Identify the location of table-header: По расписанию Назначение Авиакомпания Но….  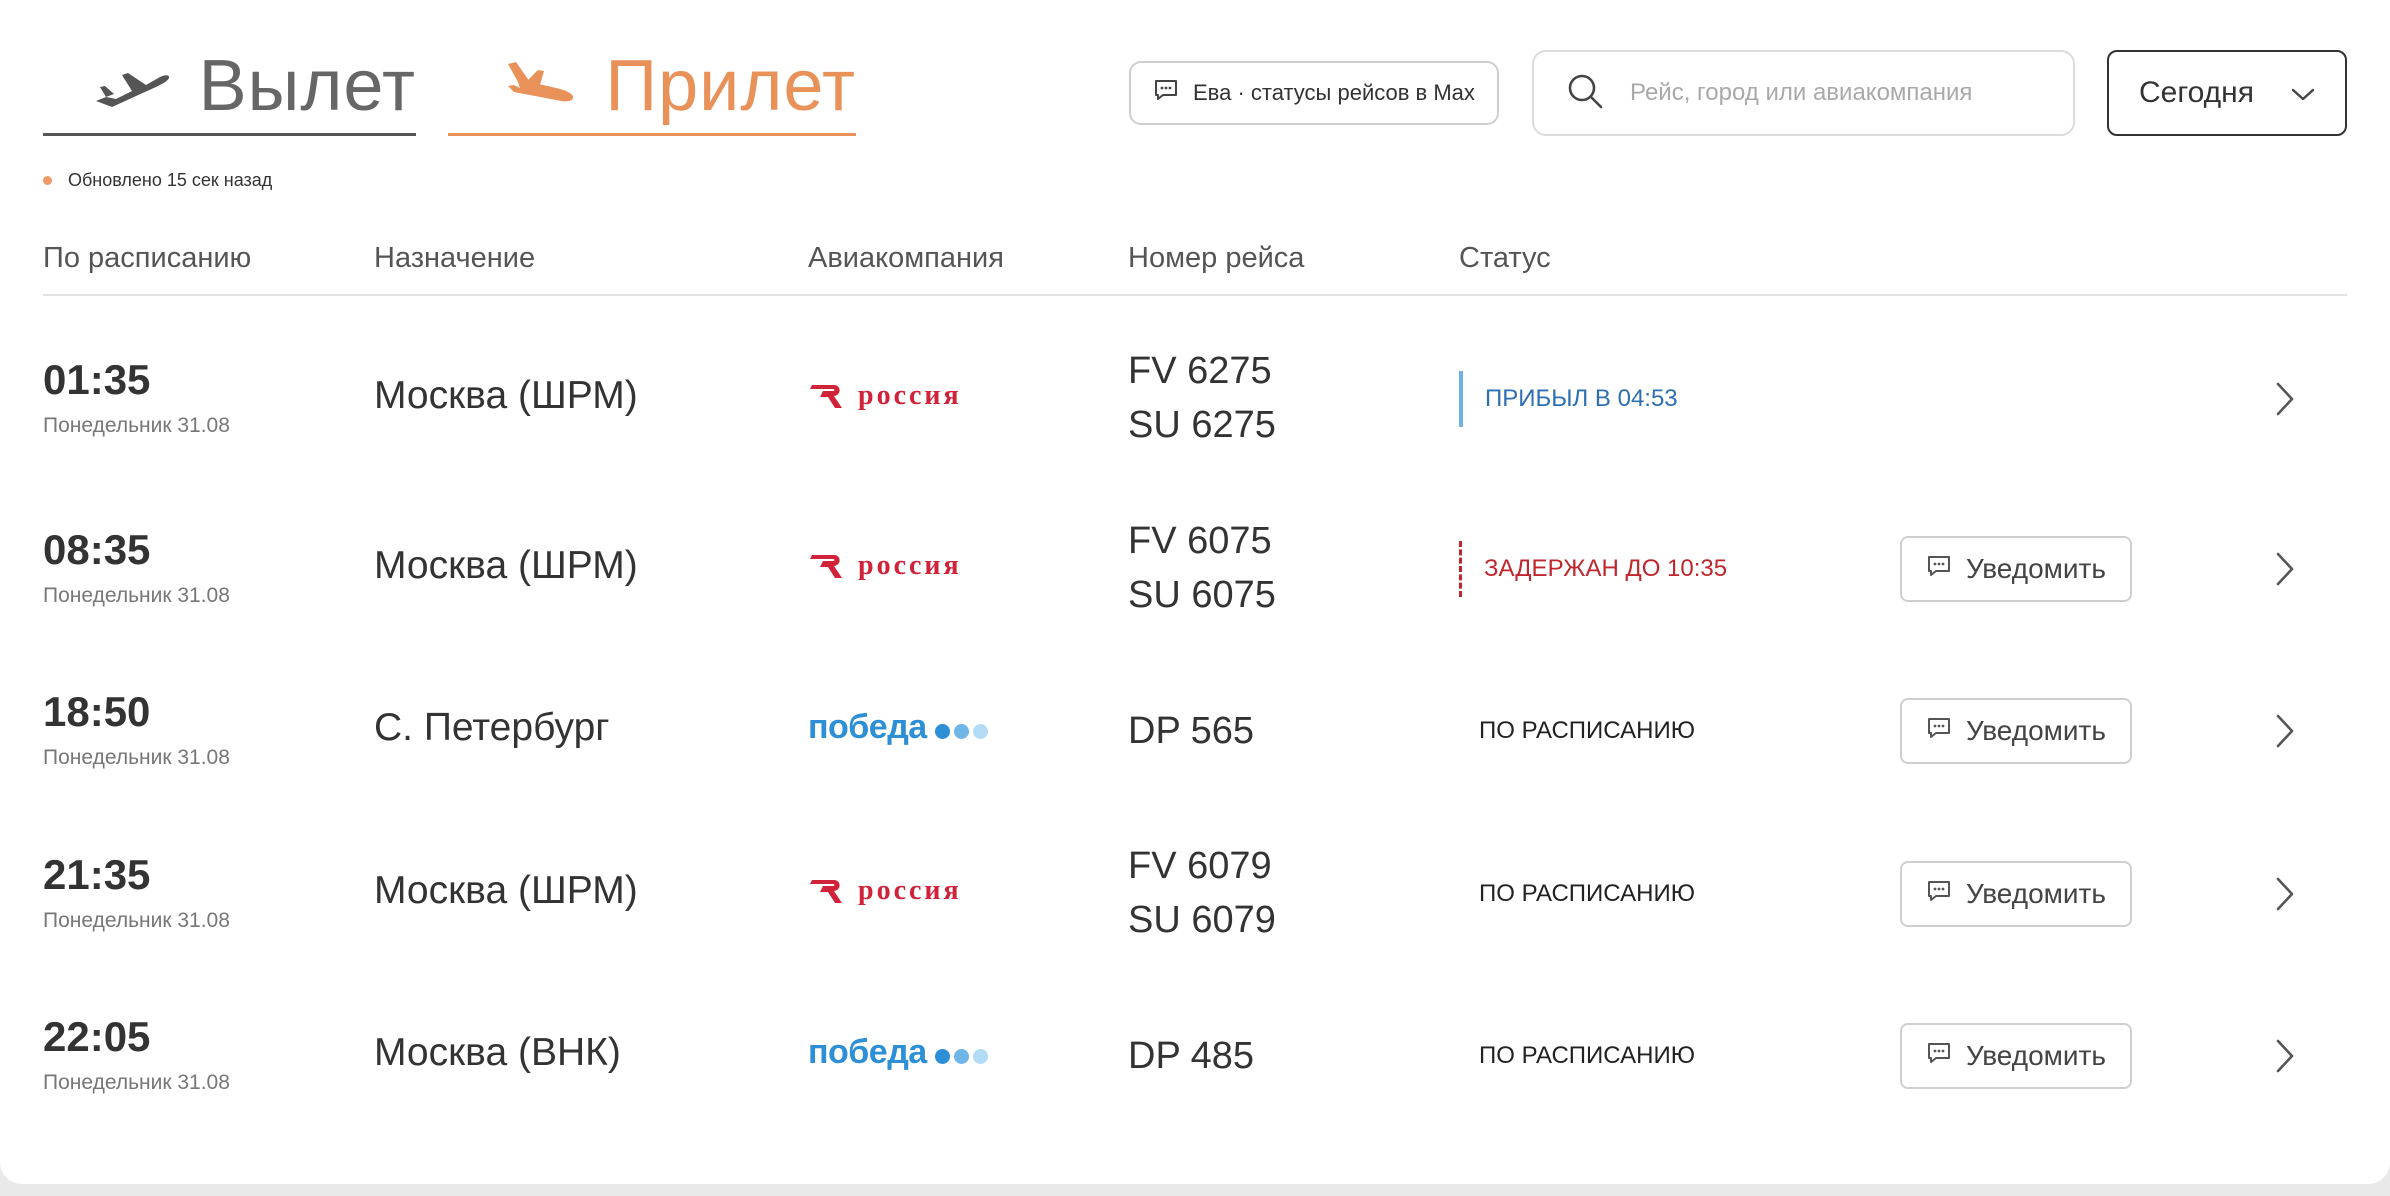
(1195, 266).